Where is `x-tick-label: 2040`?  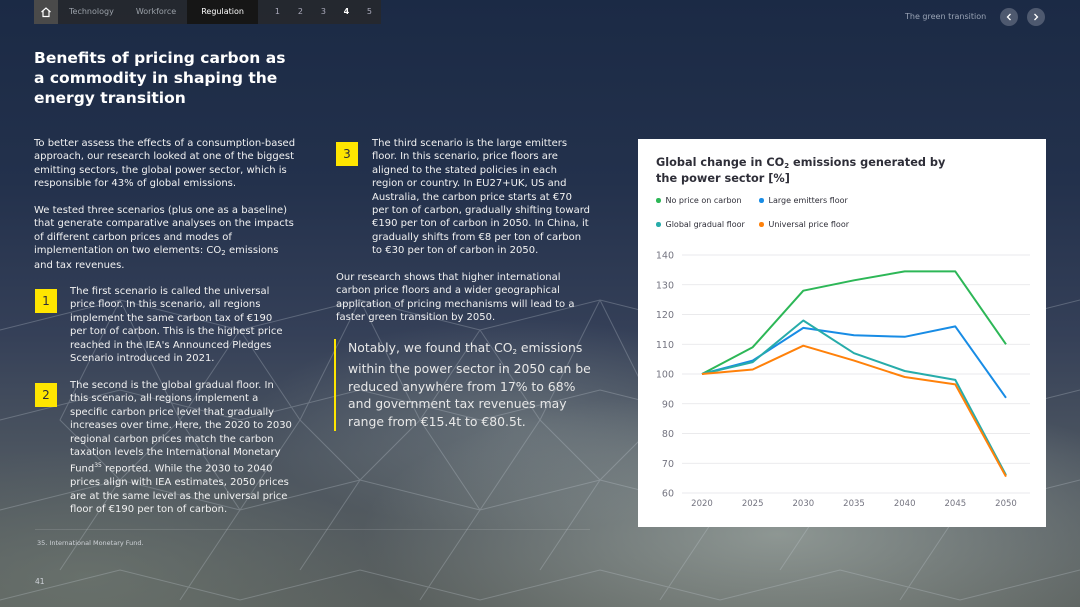
x-tick-label: 2040 is located at coordinates (905, 504).